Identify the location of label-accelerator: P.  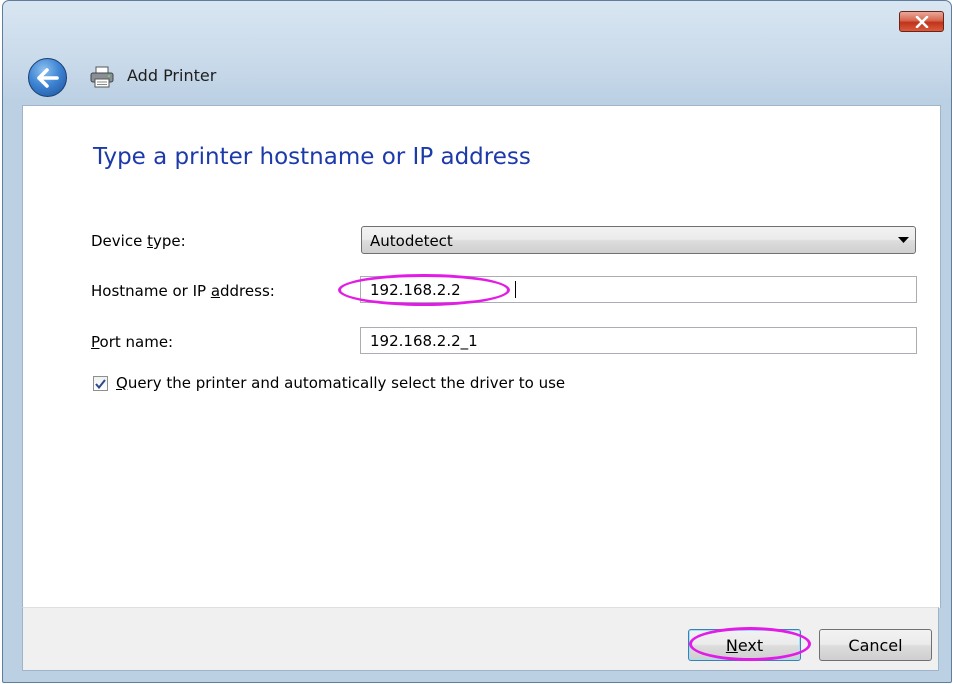
(95, 342).